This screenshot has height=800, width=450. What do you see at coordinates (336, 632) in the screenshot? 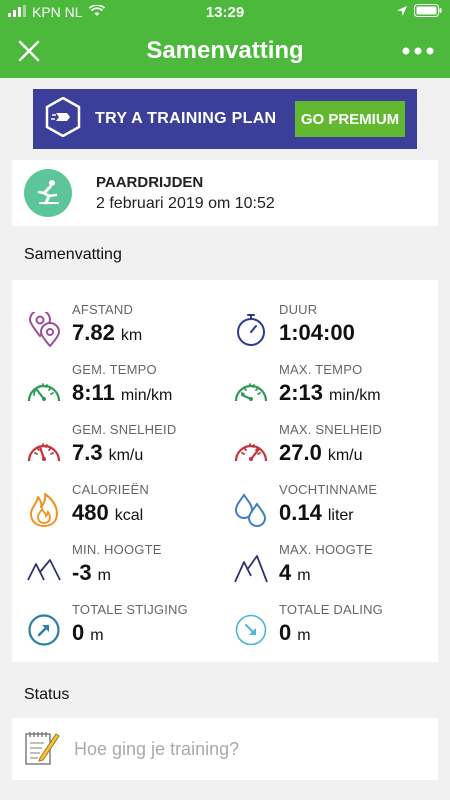
I see `stat-total-descent: TOTALE DALING 0m` at bounding box center [336, 632].